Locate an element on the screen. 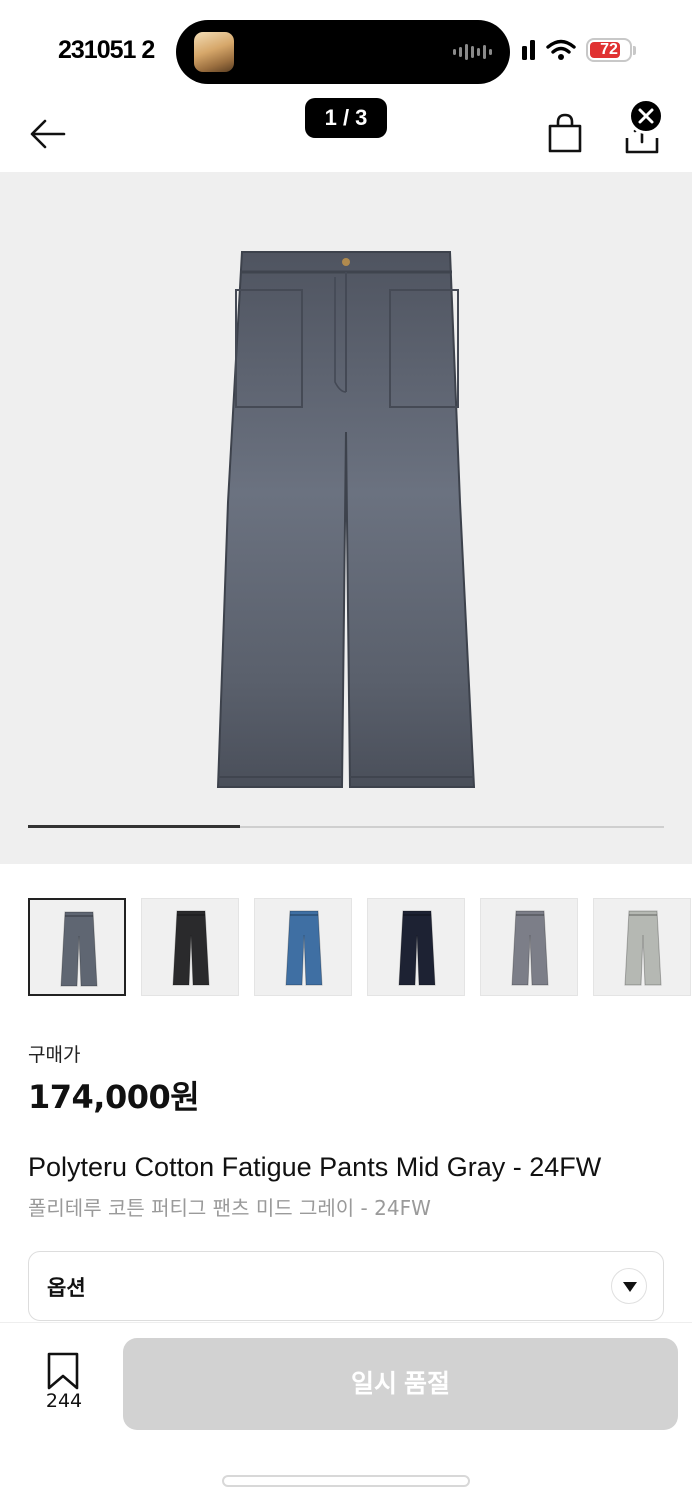 The image size is (692, 1500). bottom-divider is located at coordinates (346, 1322).